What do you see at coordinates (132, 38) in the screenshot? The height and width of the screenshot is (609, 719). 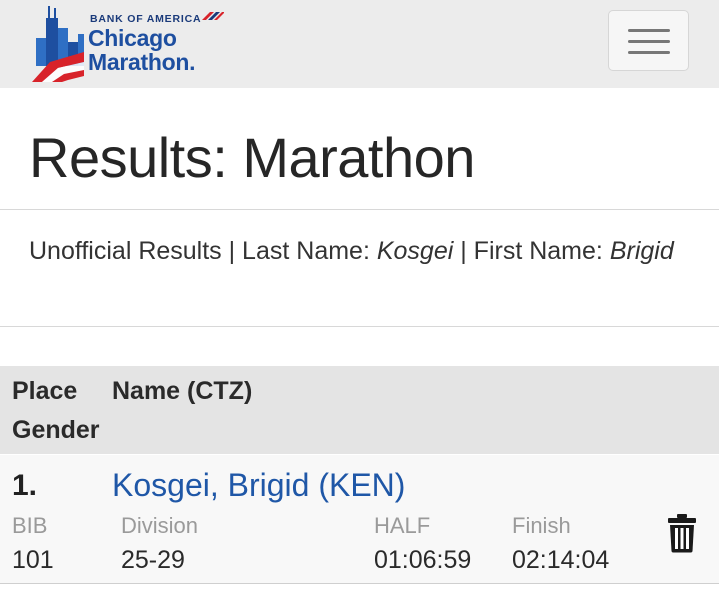 I see `logo-chicago-text: Chicago` at bounding box center [132, 38].